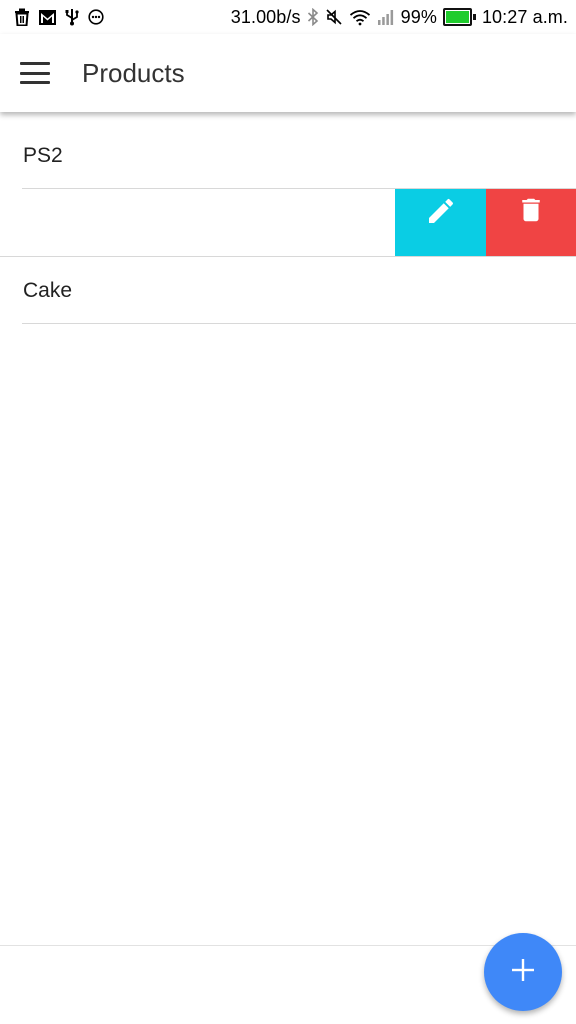  What do you see at coordinates (47, 17) in the screenshot?
I see `gmail-icon` at bounding box center [47, 17].